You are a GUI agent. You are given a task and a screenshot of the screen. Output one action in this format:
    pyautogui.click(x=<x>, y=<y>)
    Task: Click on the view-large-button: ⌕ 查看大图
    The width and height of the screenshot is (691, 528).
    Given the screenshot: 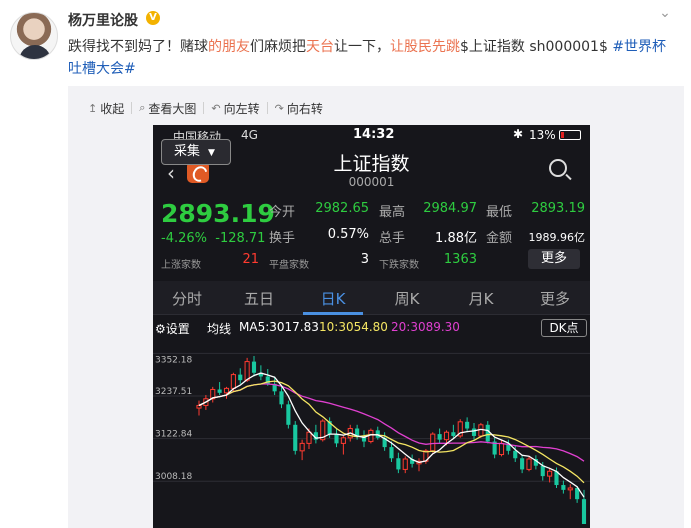 What is the action you would take?
    pyautogui.click(x=167, y=108)
    